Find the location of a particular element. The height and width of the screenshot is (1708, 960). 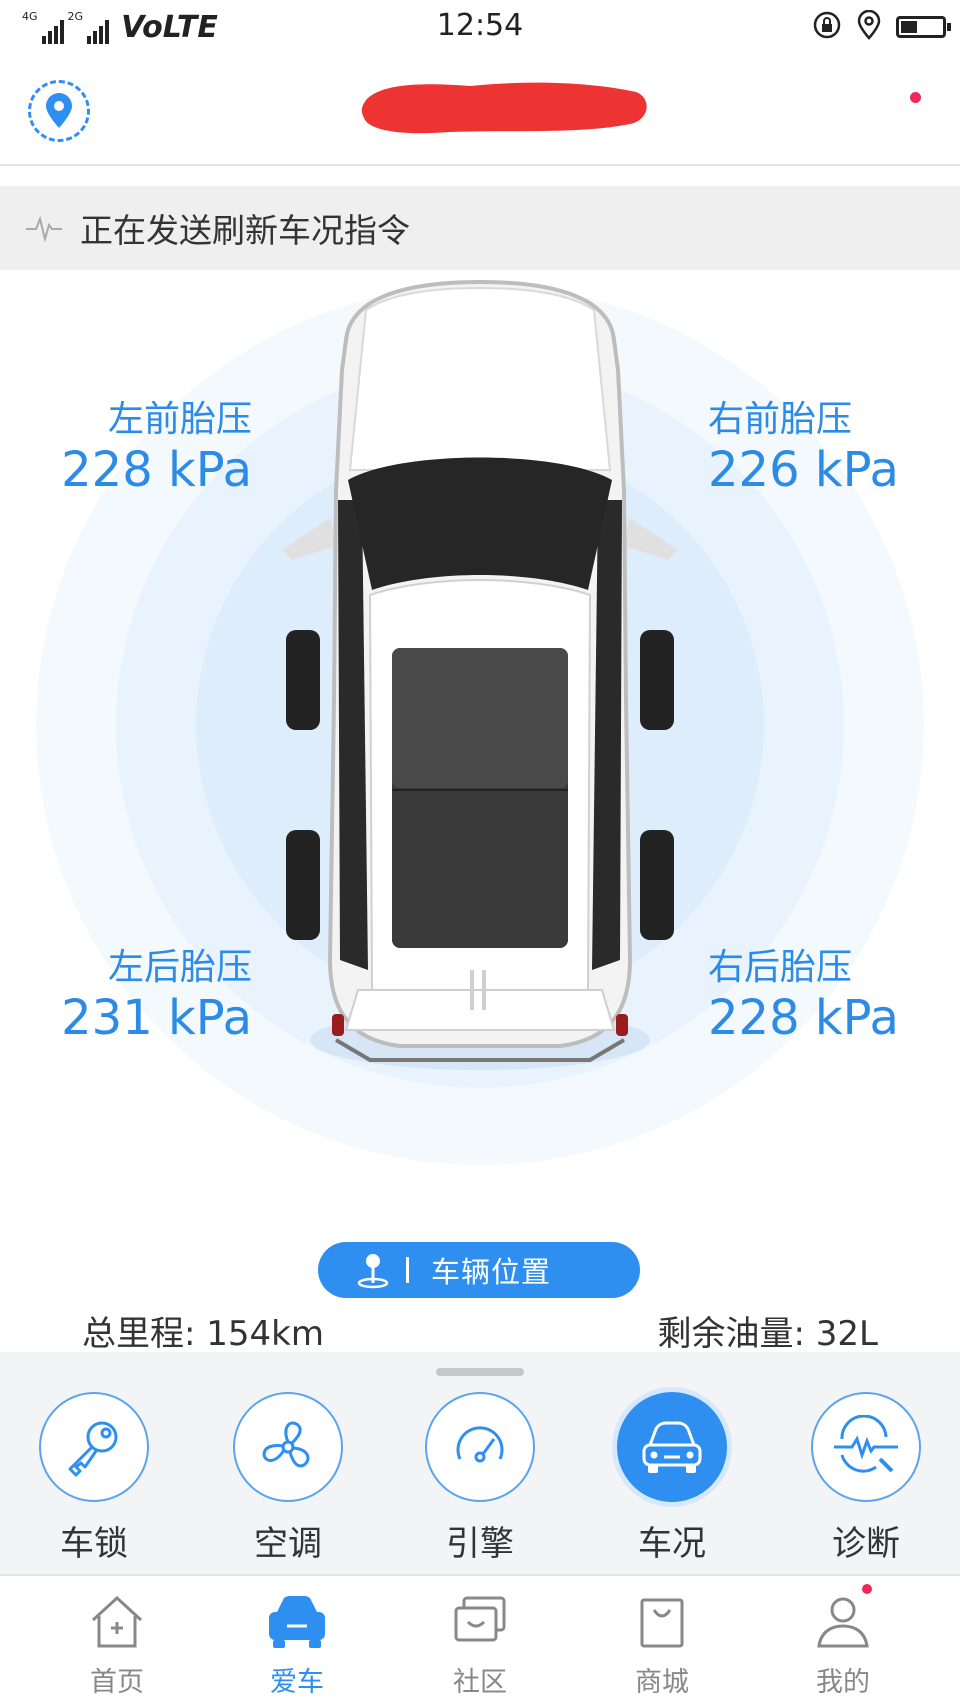

location-button is located at coordinates (59, 111).